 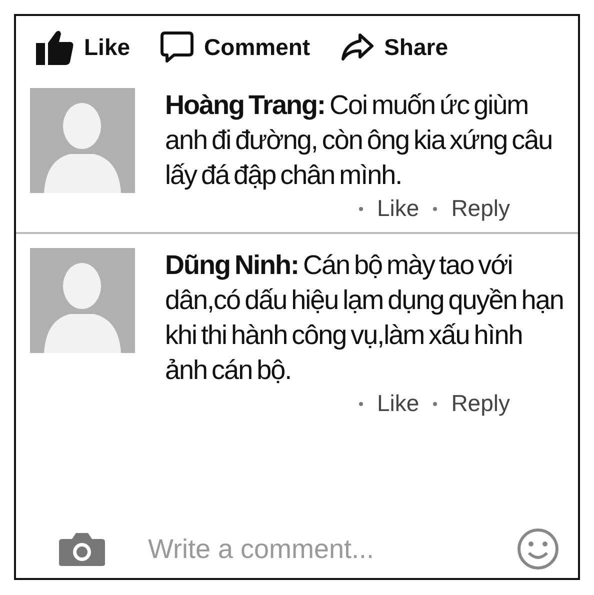 What do you see at coordinates (394, 47) in the screenshot?
I see `share-button: Share` at bounding box center [394, 47].